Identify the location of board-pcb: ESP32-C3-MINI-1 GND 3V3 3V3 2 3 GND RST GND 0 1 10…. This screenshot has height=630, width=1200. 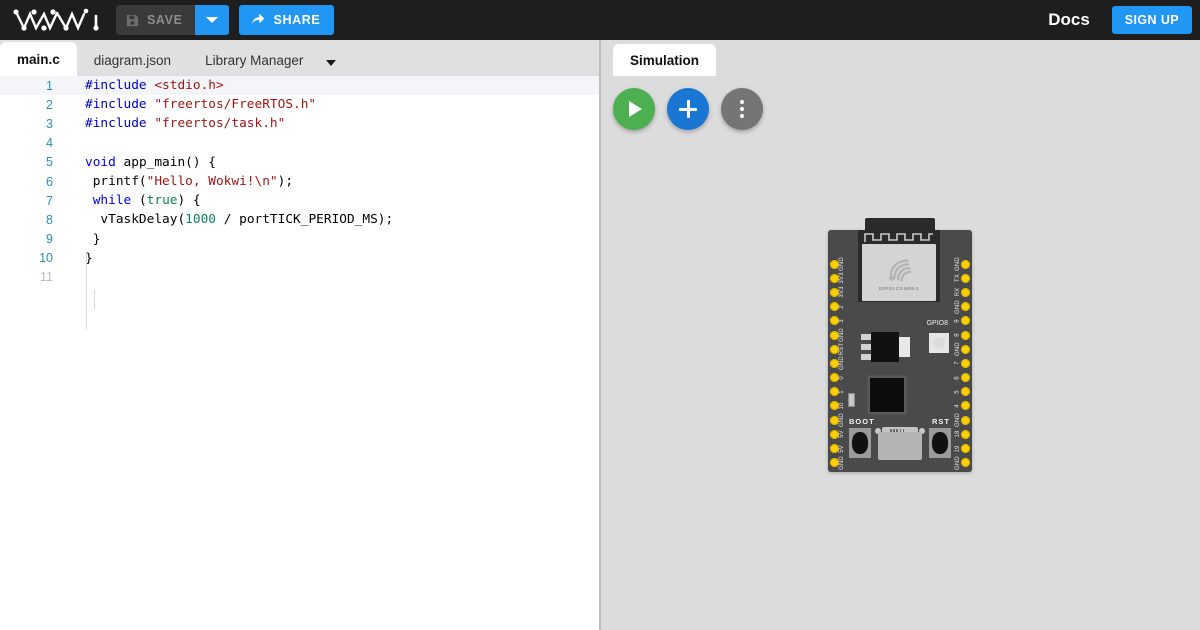
(900, 351).